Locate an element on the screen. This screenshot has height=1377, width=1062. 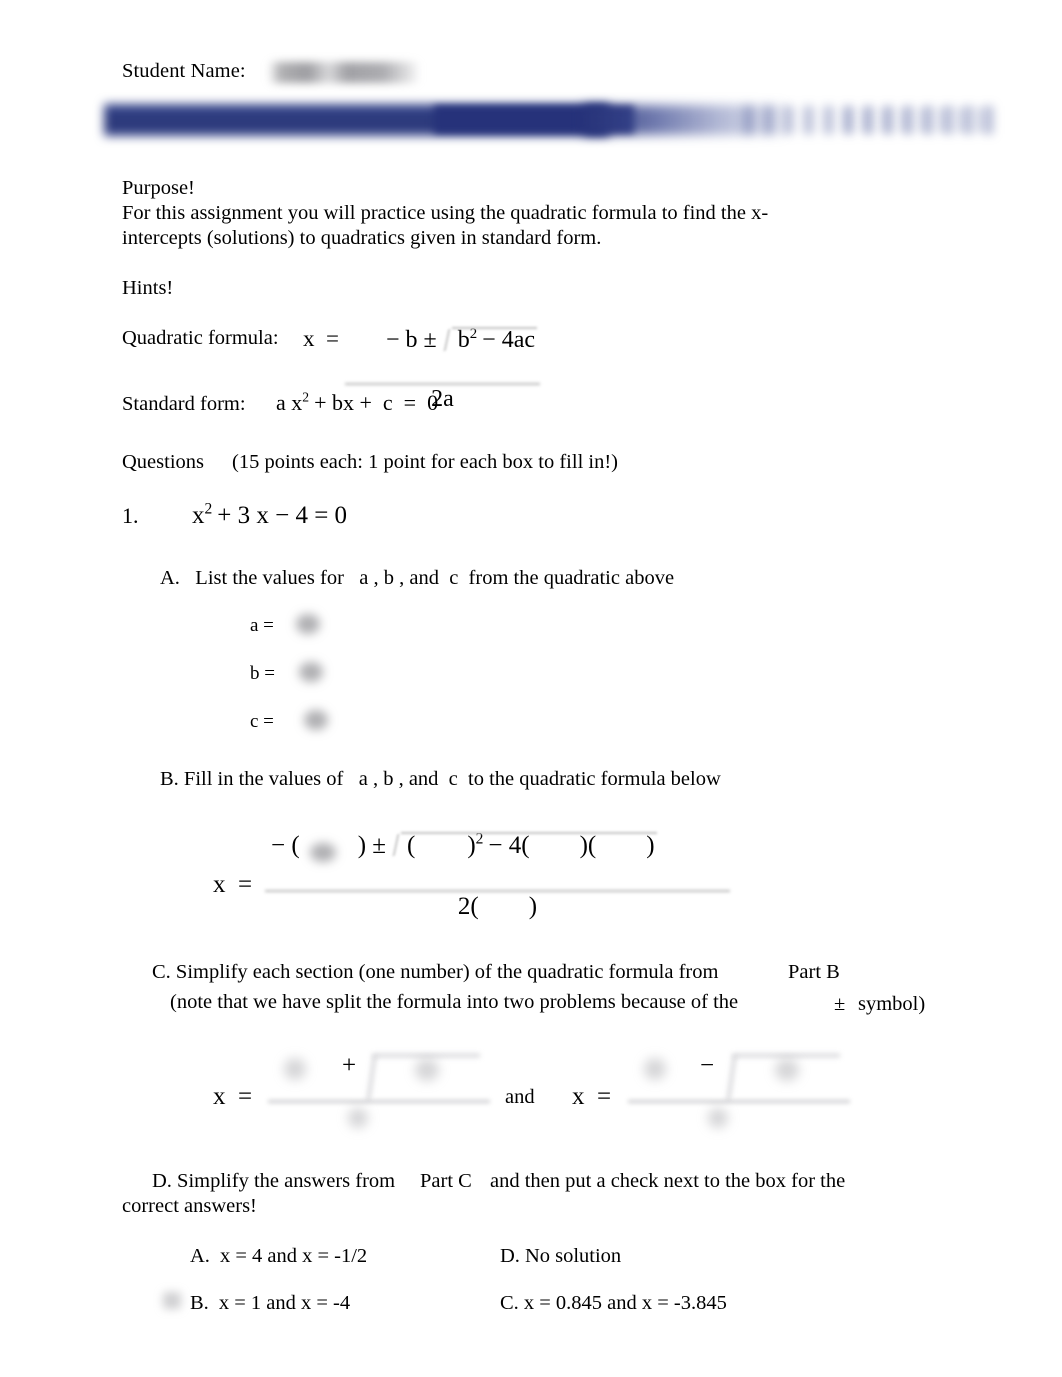
part-b-fraction-bar is located at coordinates (497, 891).